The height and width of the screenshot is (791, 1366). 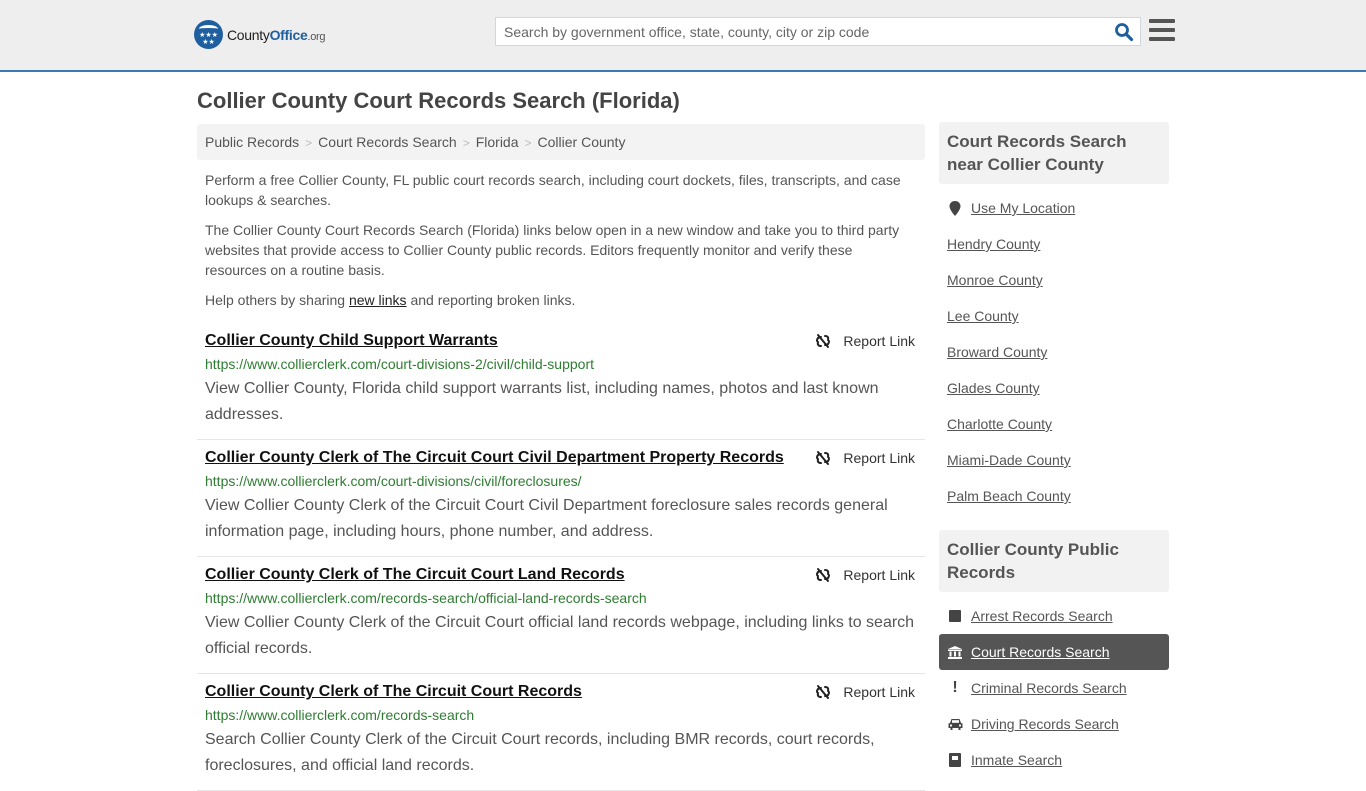 I want to click on eagle-logo-icon: ★★★ ★★, so click(x=208, y=34).